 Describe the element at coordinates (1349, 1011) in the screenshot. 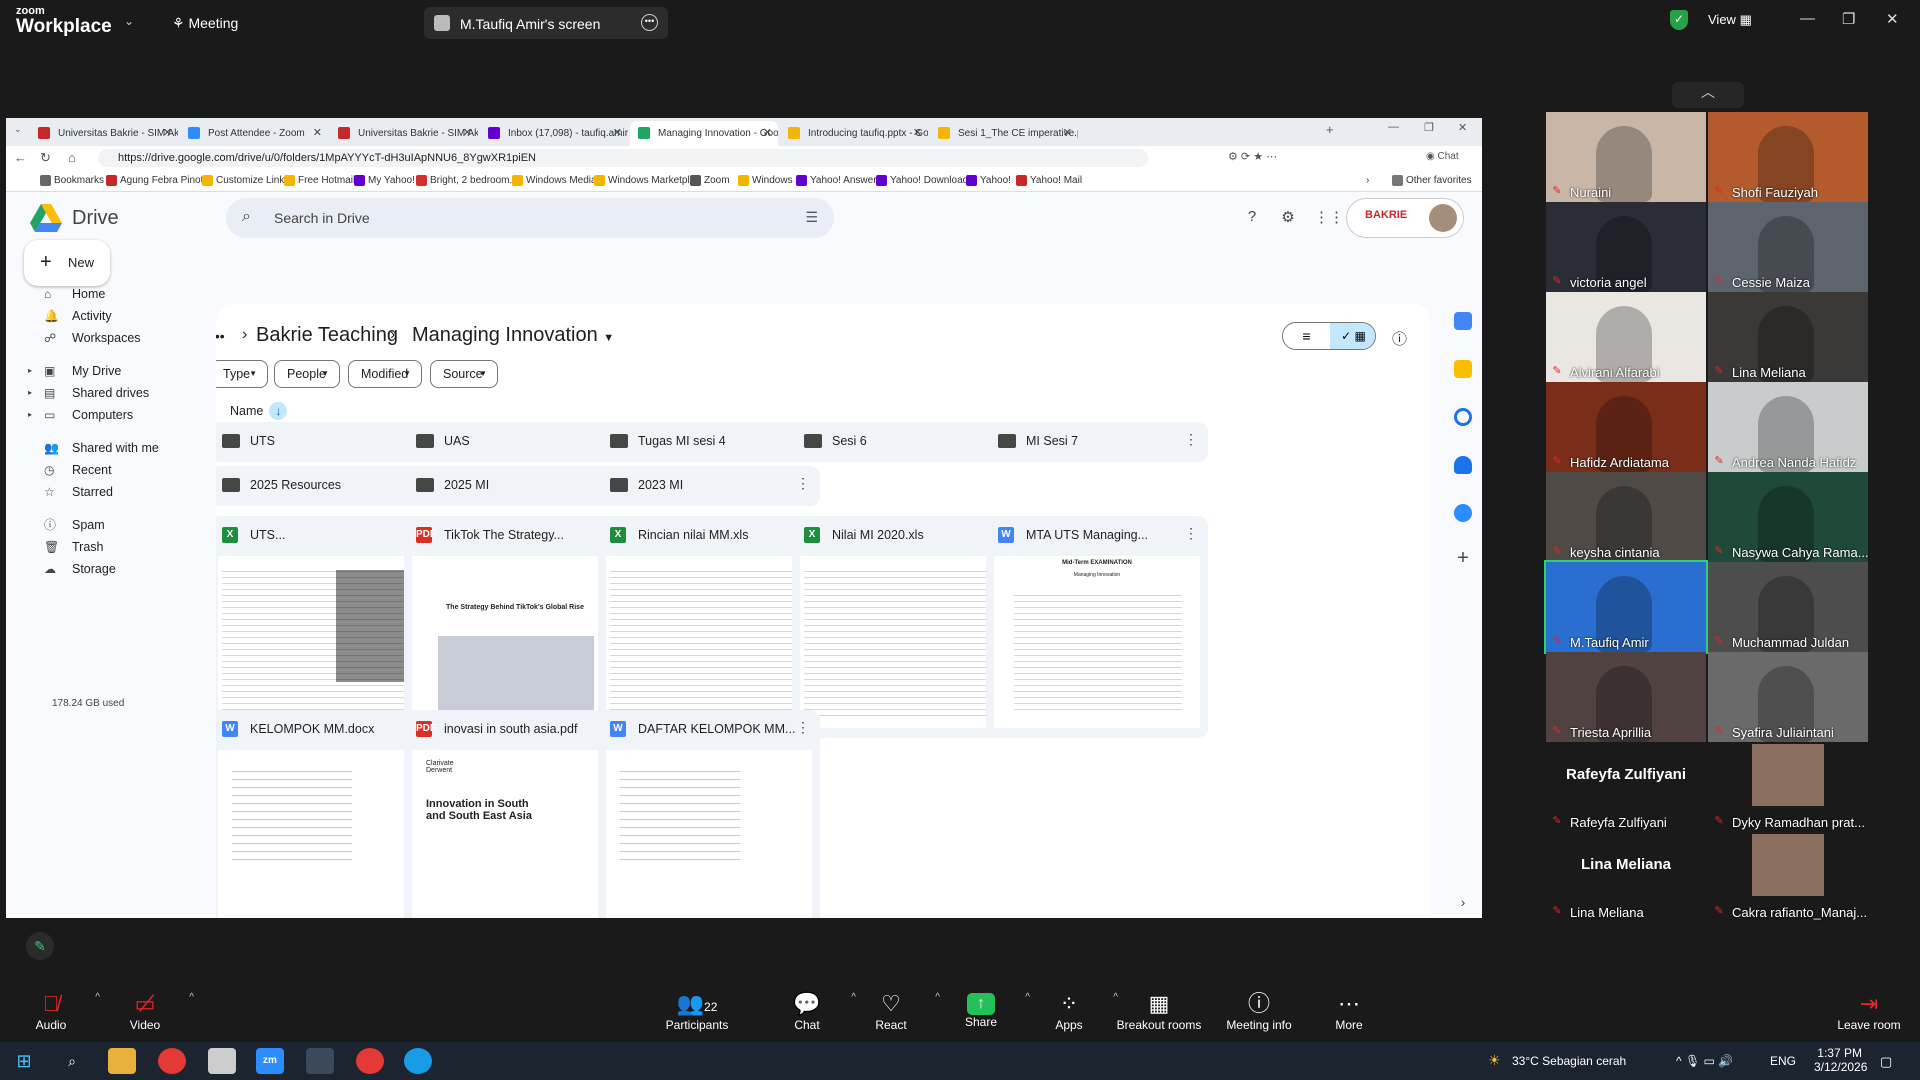

I see `more-button: ⋯ More` at that location.